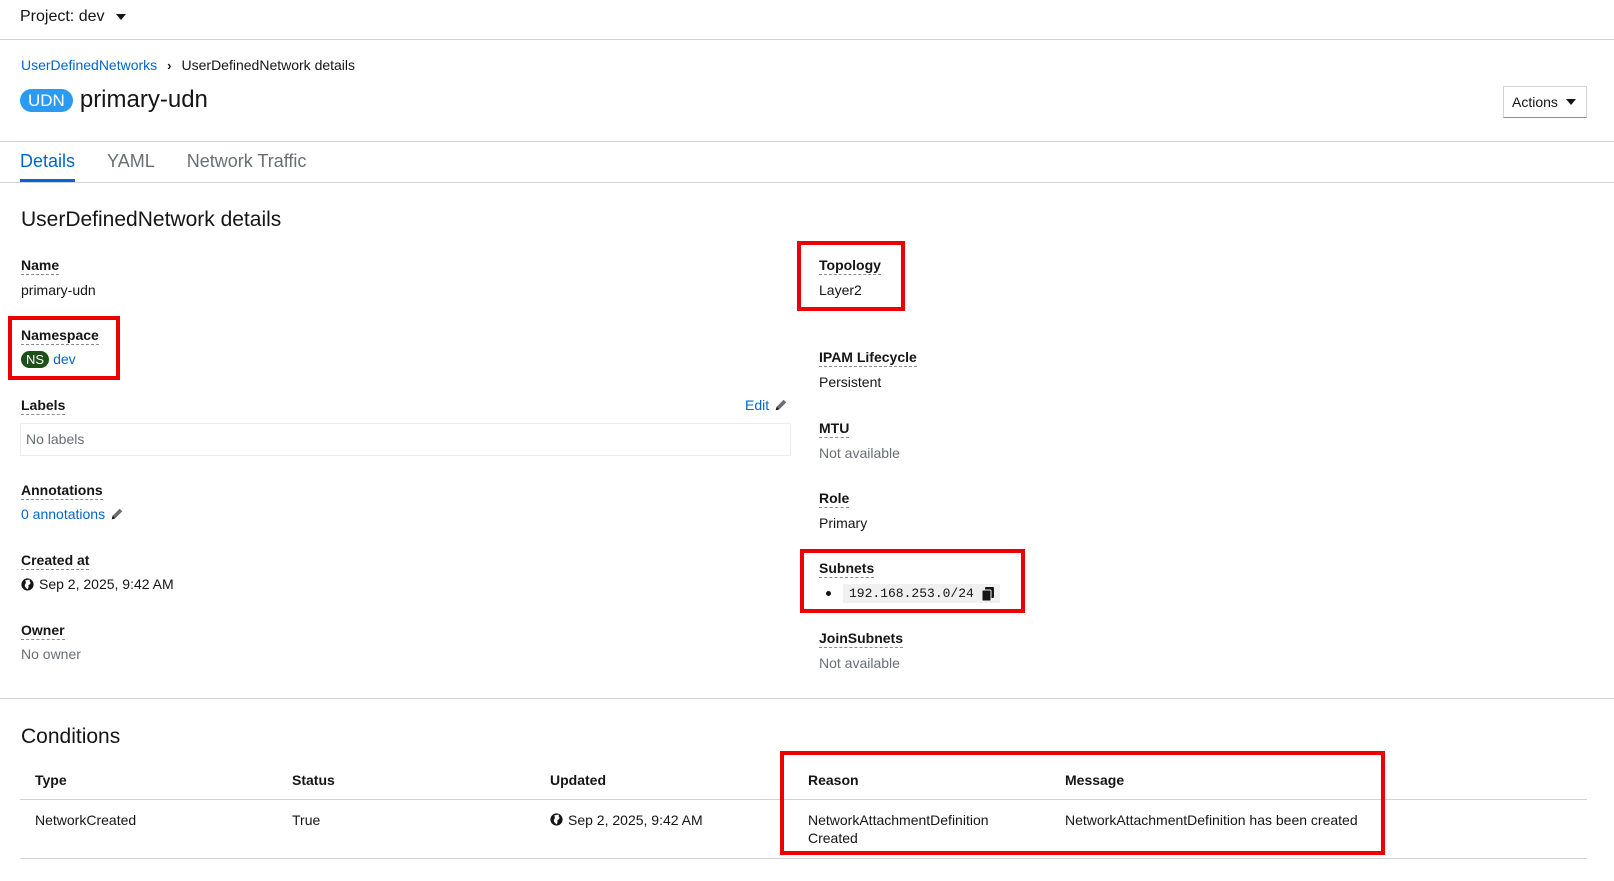 The width and height of the screenshot is (1614, 881). I want to click on subnet-list-item: 192.168.253.0/24, so click(913, 593).